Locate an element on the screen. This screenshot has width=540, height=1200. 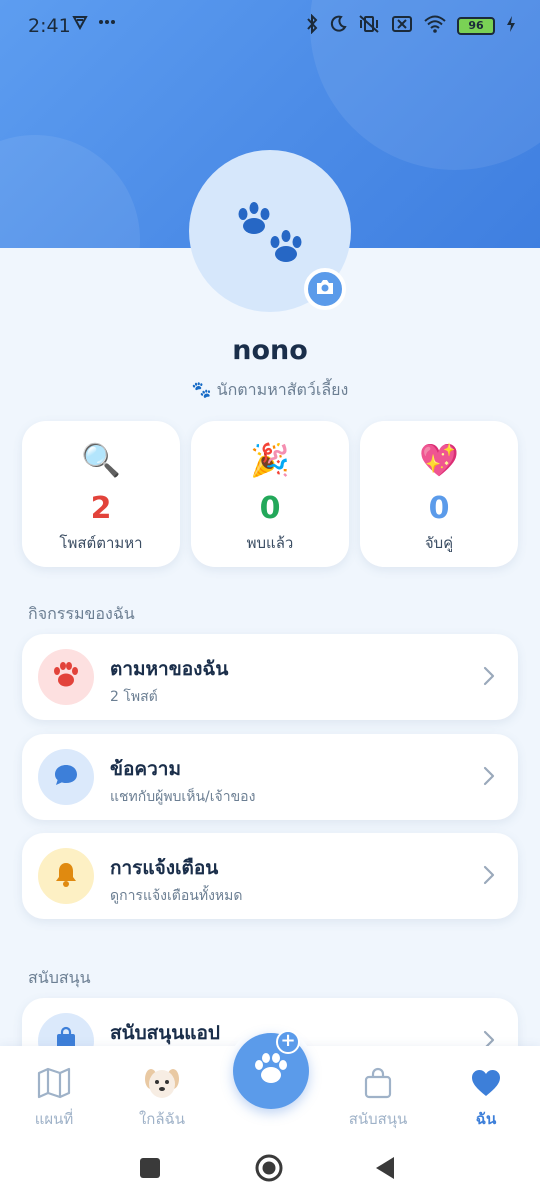
wifi-icon is located at coordinates (435, 26).